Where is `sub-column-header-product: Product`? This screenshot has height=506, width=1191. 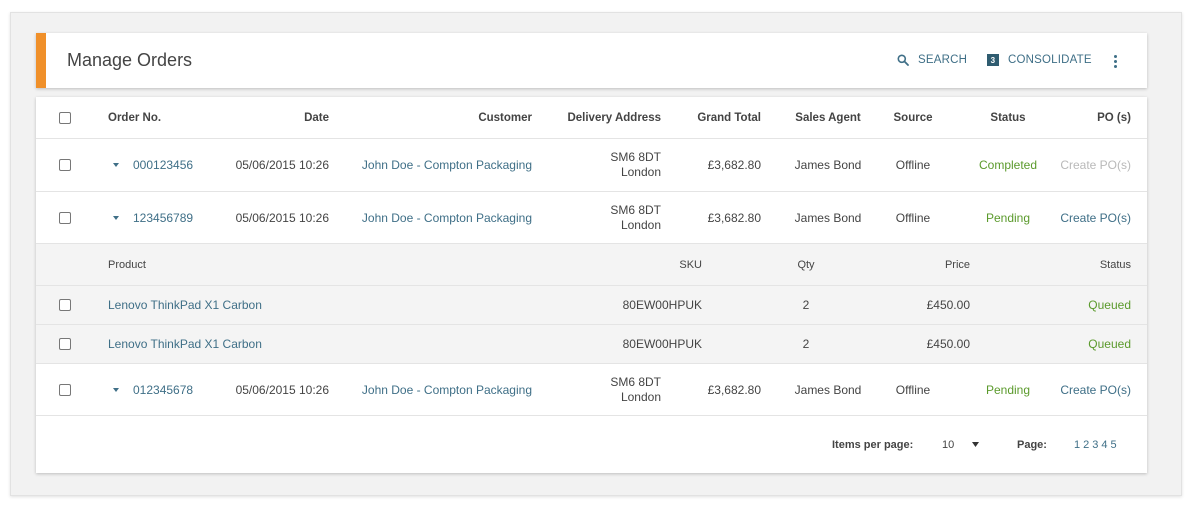
sub-column-header-product: Product is located at coordinates (127, 264).